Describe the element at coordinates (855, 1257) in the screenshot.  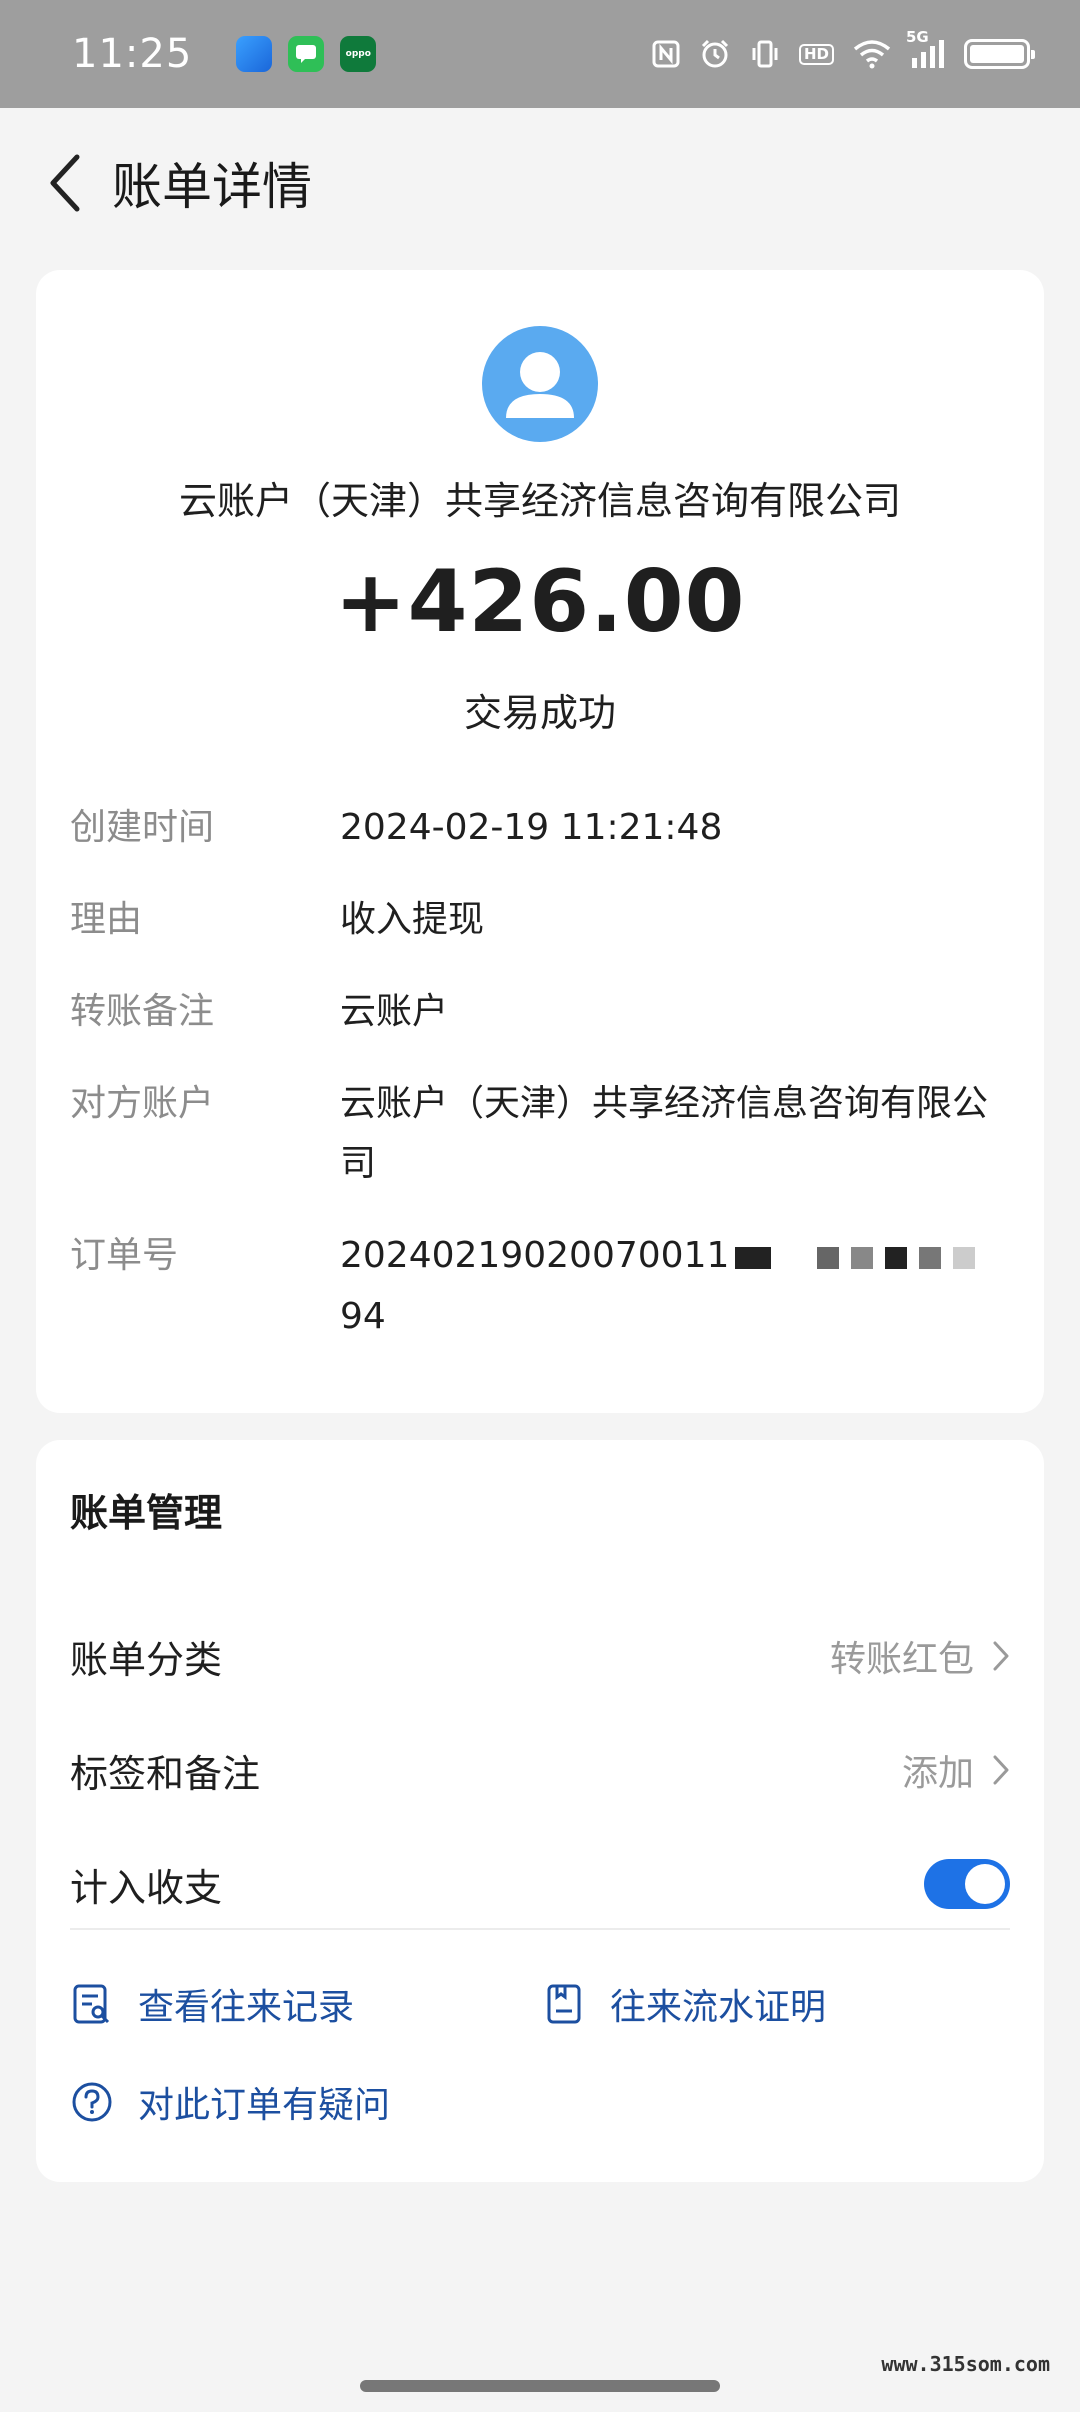
I see `redacted-blocks` at that location.